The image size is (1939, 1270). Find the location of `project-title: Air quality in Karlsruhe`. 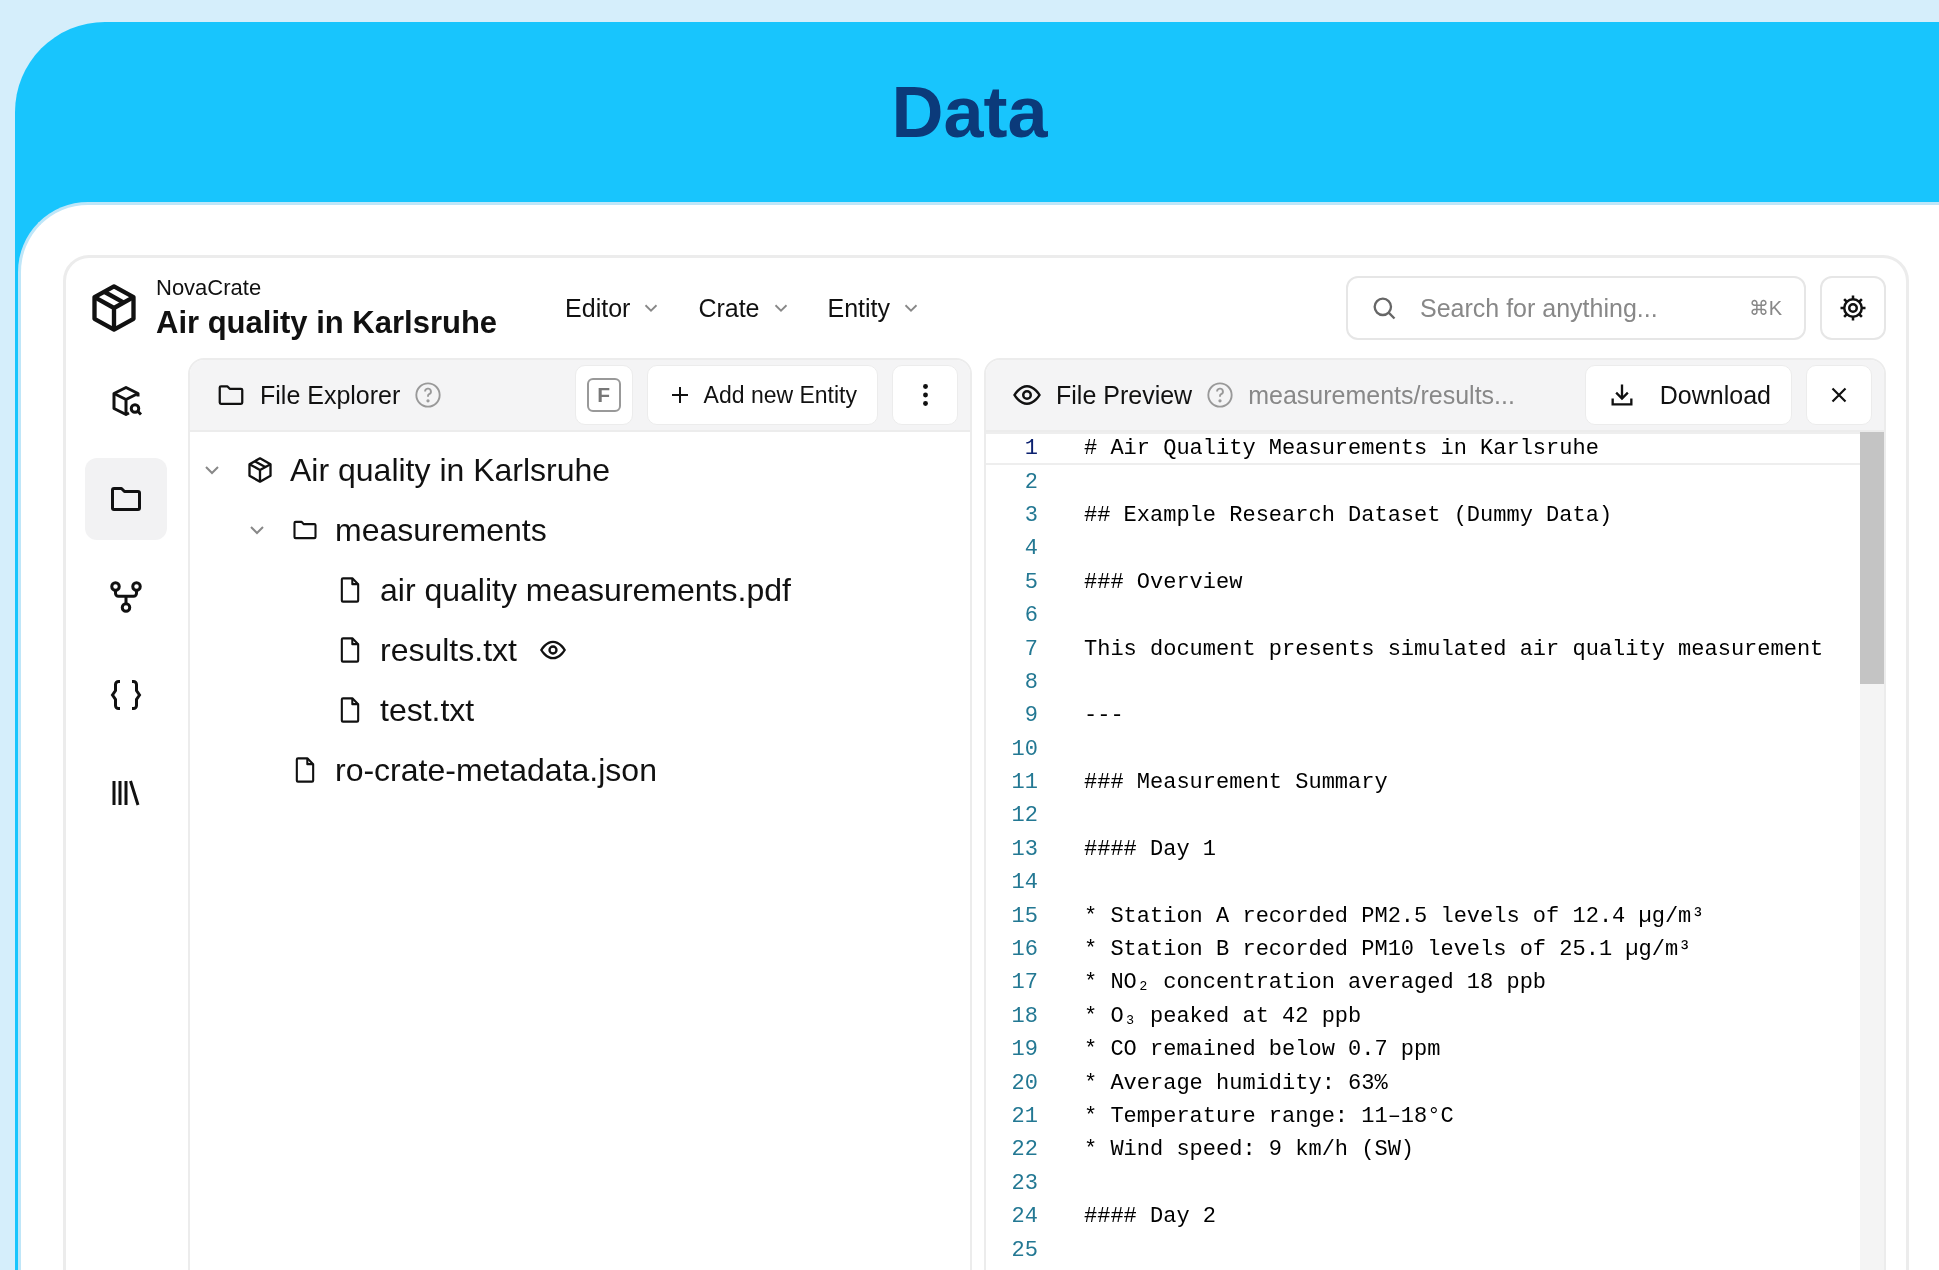

project-title: Air quality in Karlsruhe is located at coordinates (327, 323).